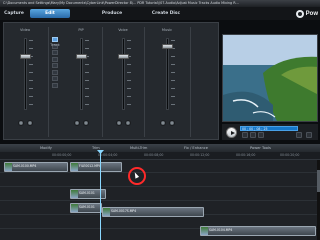 The image size is (320, 240). I want to click on playhead-line, so click(100, 195).